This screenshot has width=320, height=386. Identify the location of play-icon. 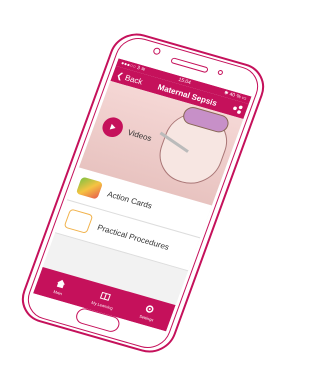
(112, 126).